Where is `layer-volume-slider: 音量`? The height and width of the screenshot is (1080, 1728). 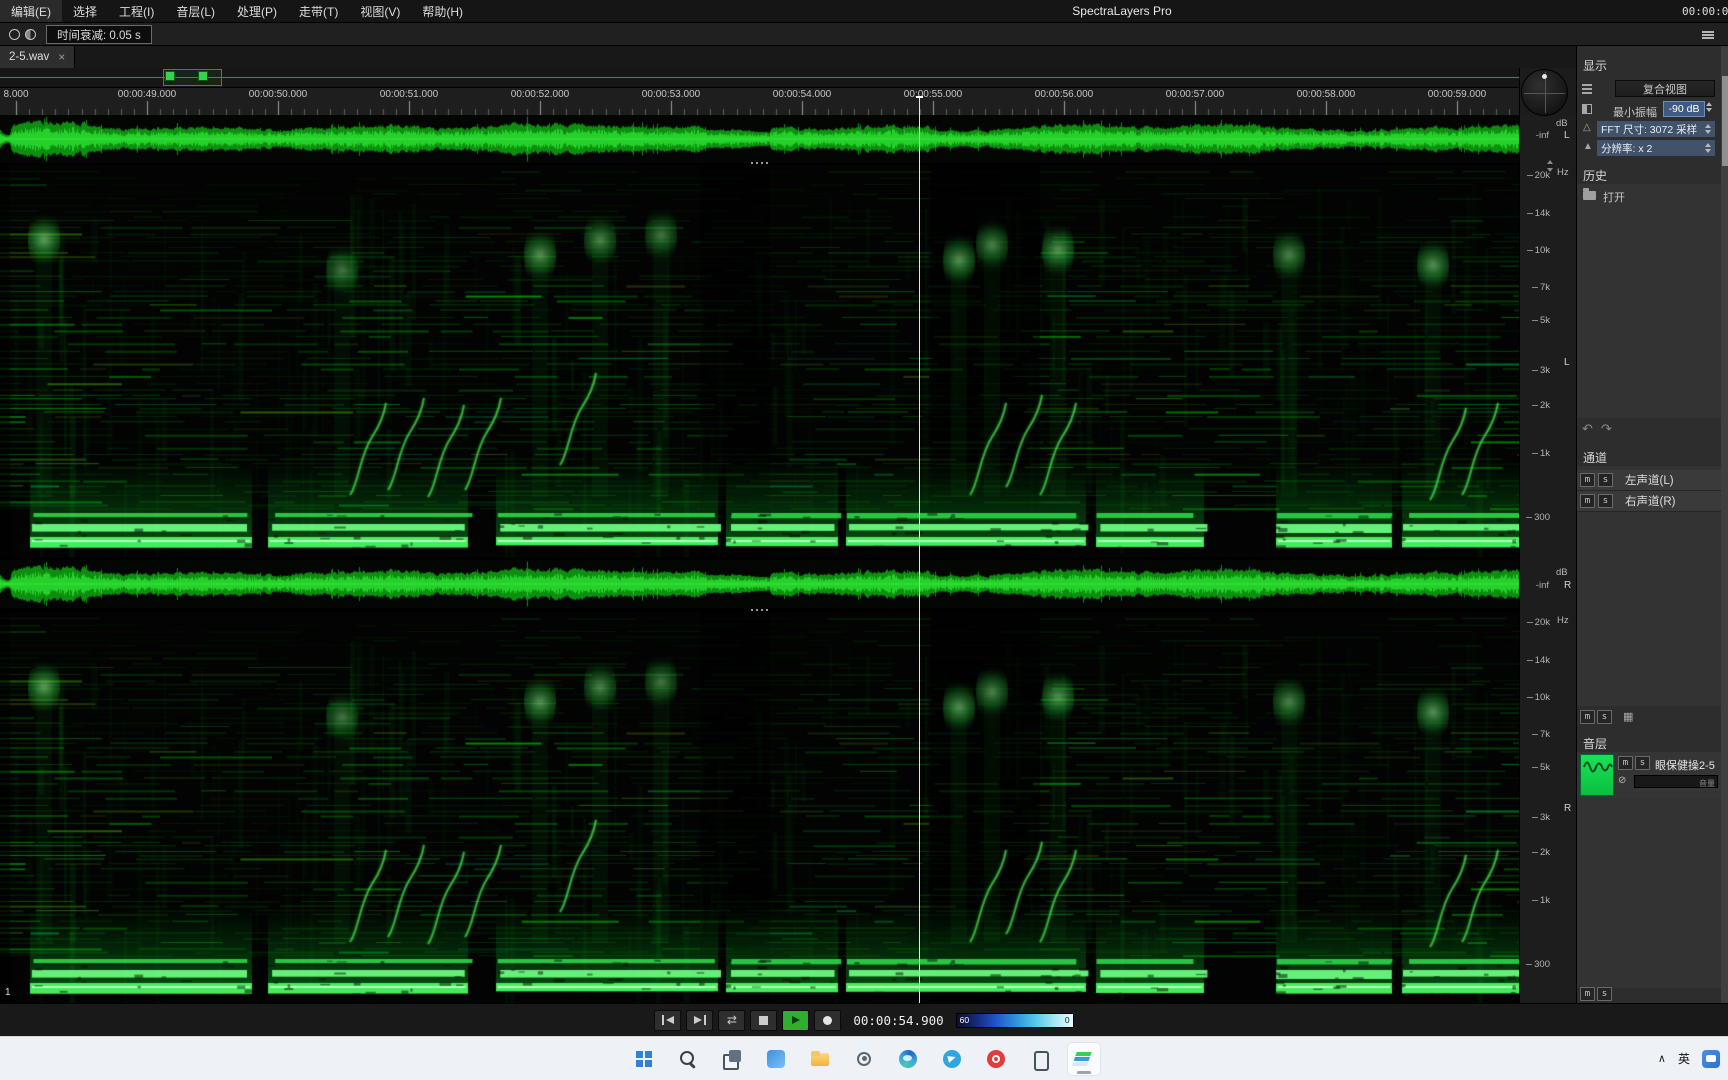
layer-volume-slider: 音量 is located at coordinates (1676, 781).